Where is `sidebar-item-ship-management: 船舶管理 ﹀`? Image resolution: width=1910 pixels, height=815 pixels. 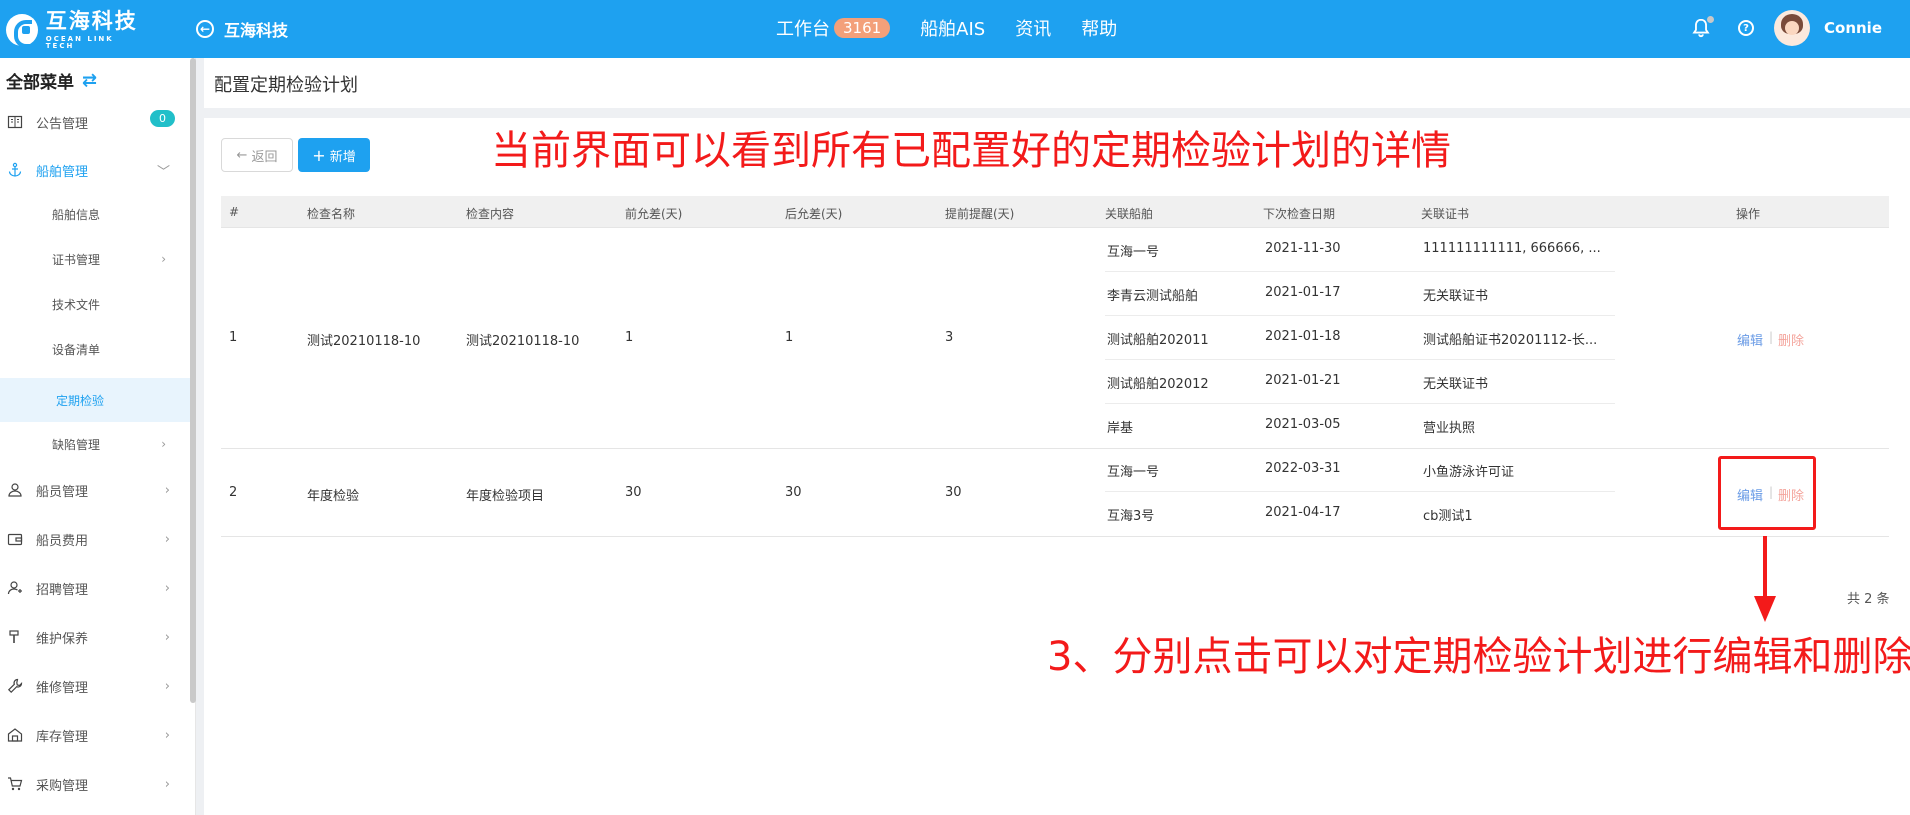 sidebar-item-ship-management: 船舶管理 ﹀ is located at coordinates (95, 170).